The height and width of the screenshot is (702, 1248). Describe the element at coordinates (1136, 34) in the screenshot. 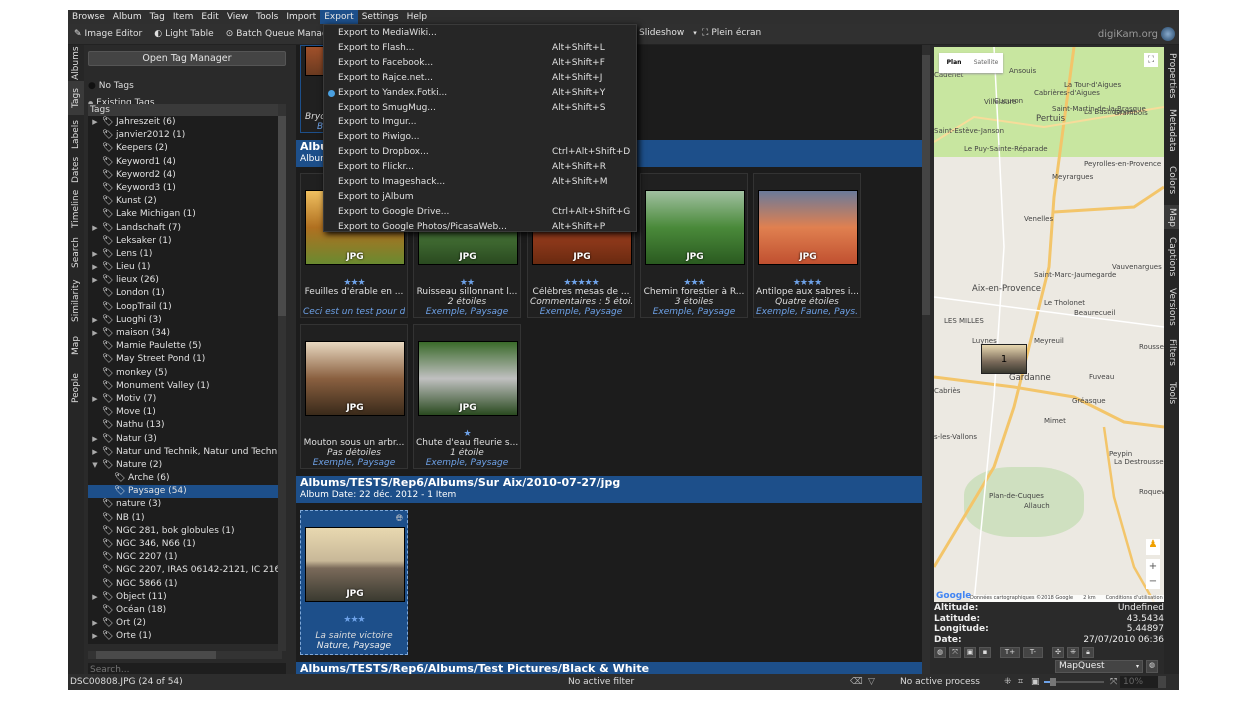

I see `digikam-brand: digiKam.org` at that location.